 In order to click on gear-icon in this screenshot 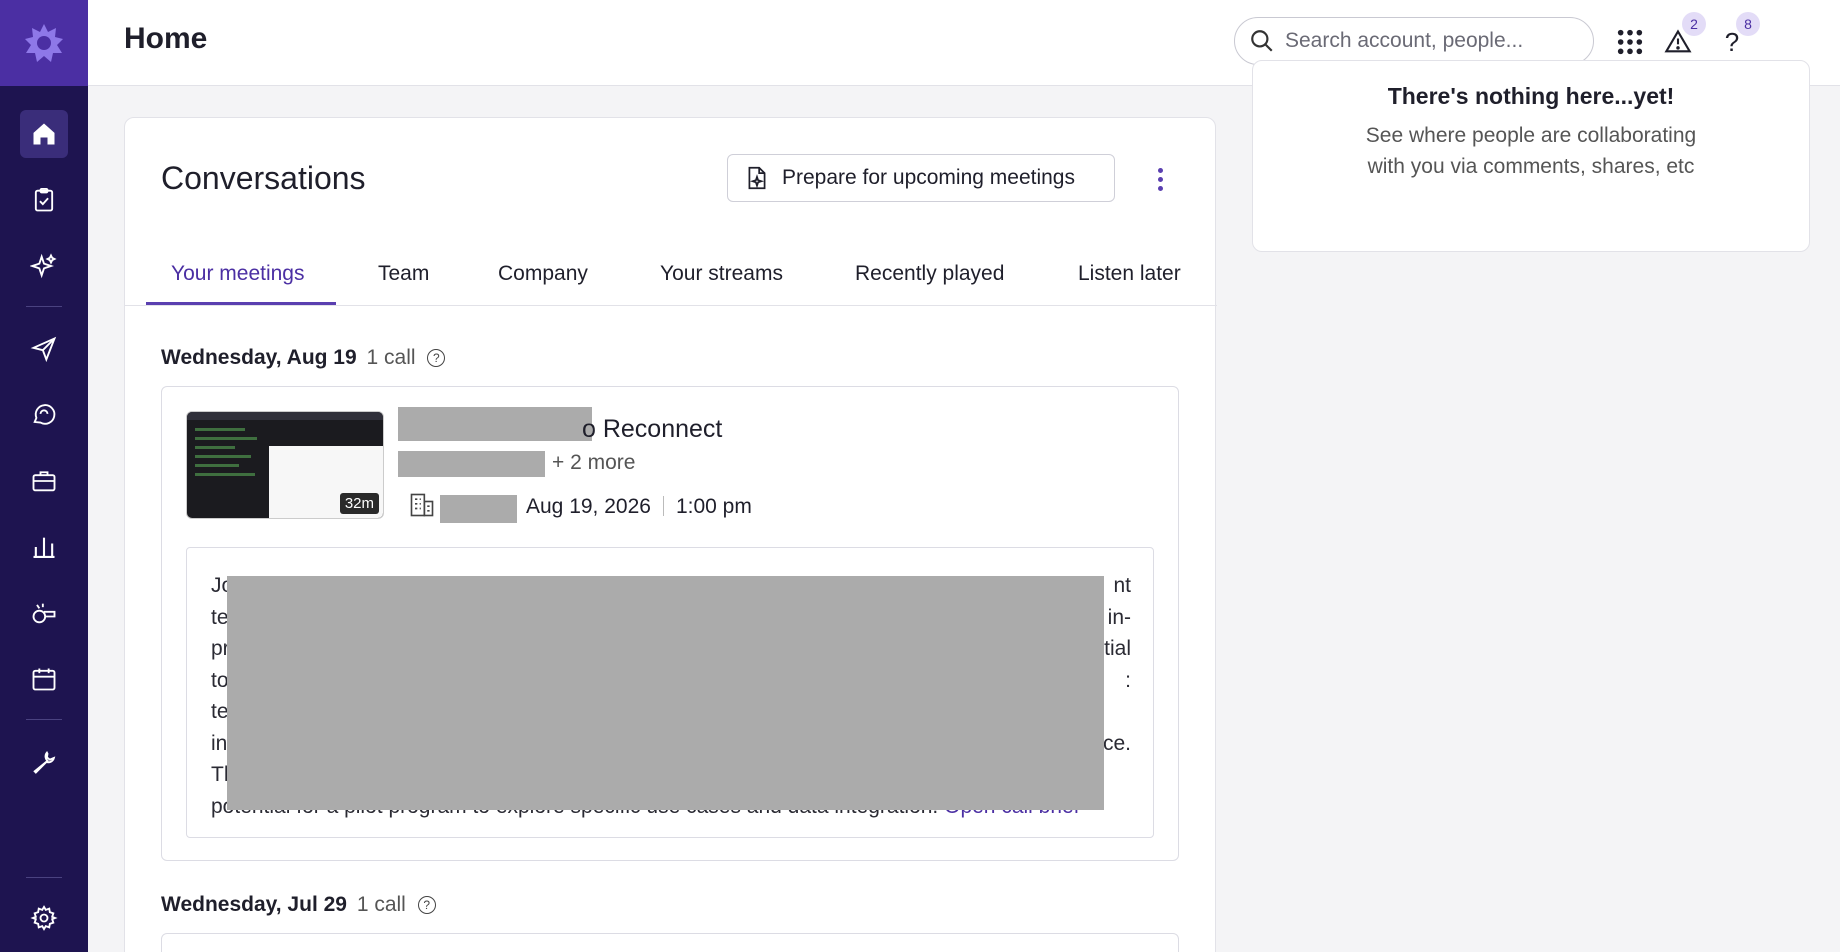, I will do `click(44, 918)`.